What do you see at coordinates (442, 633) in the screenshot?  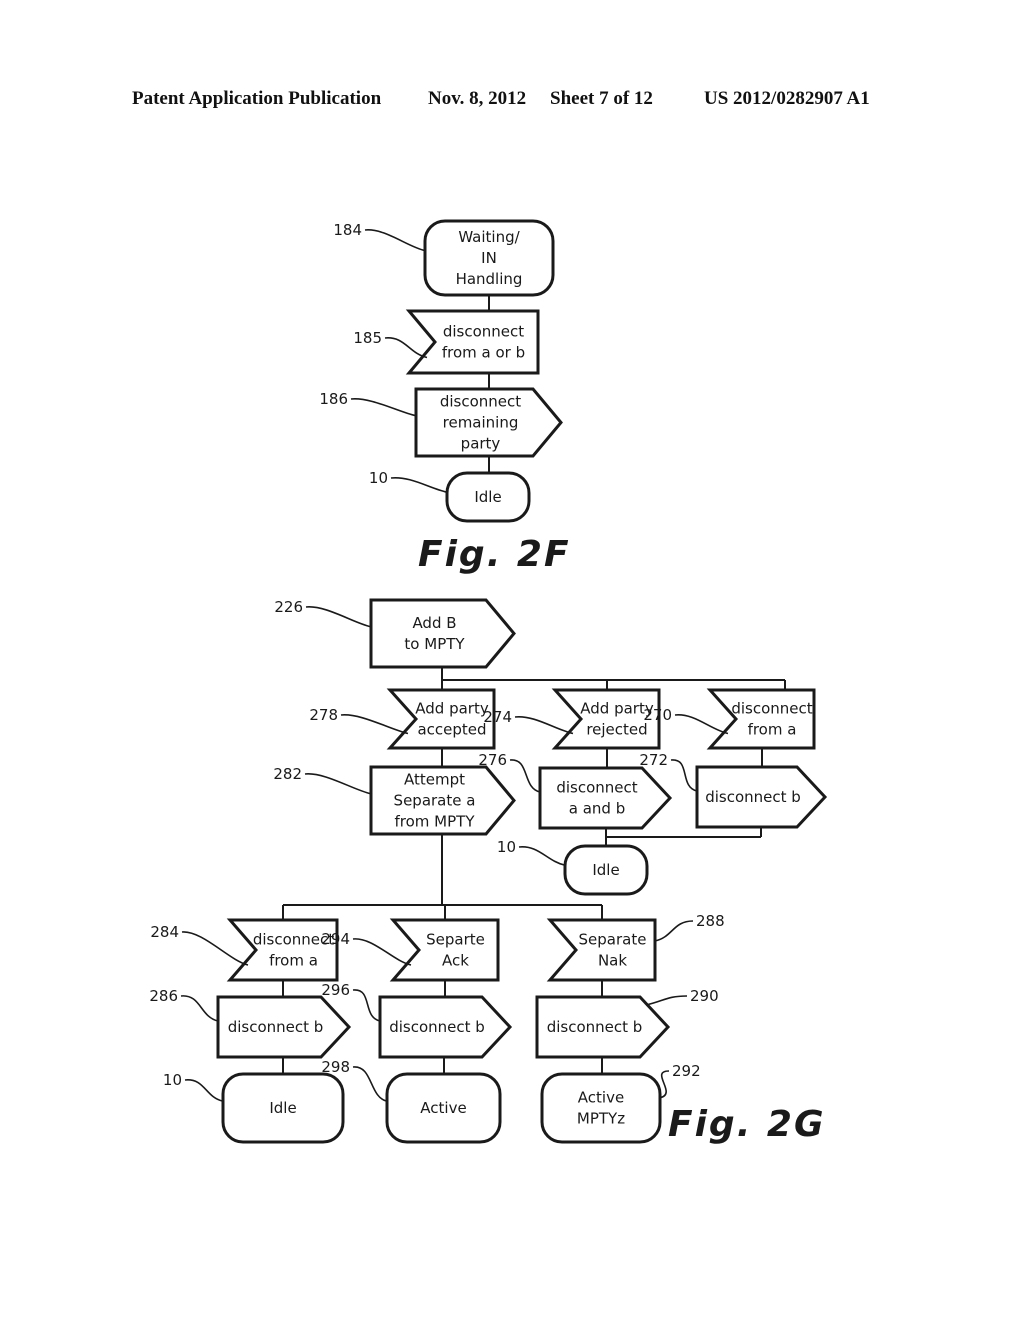 I see `output-signal-box` at bounding box center [442, 633].